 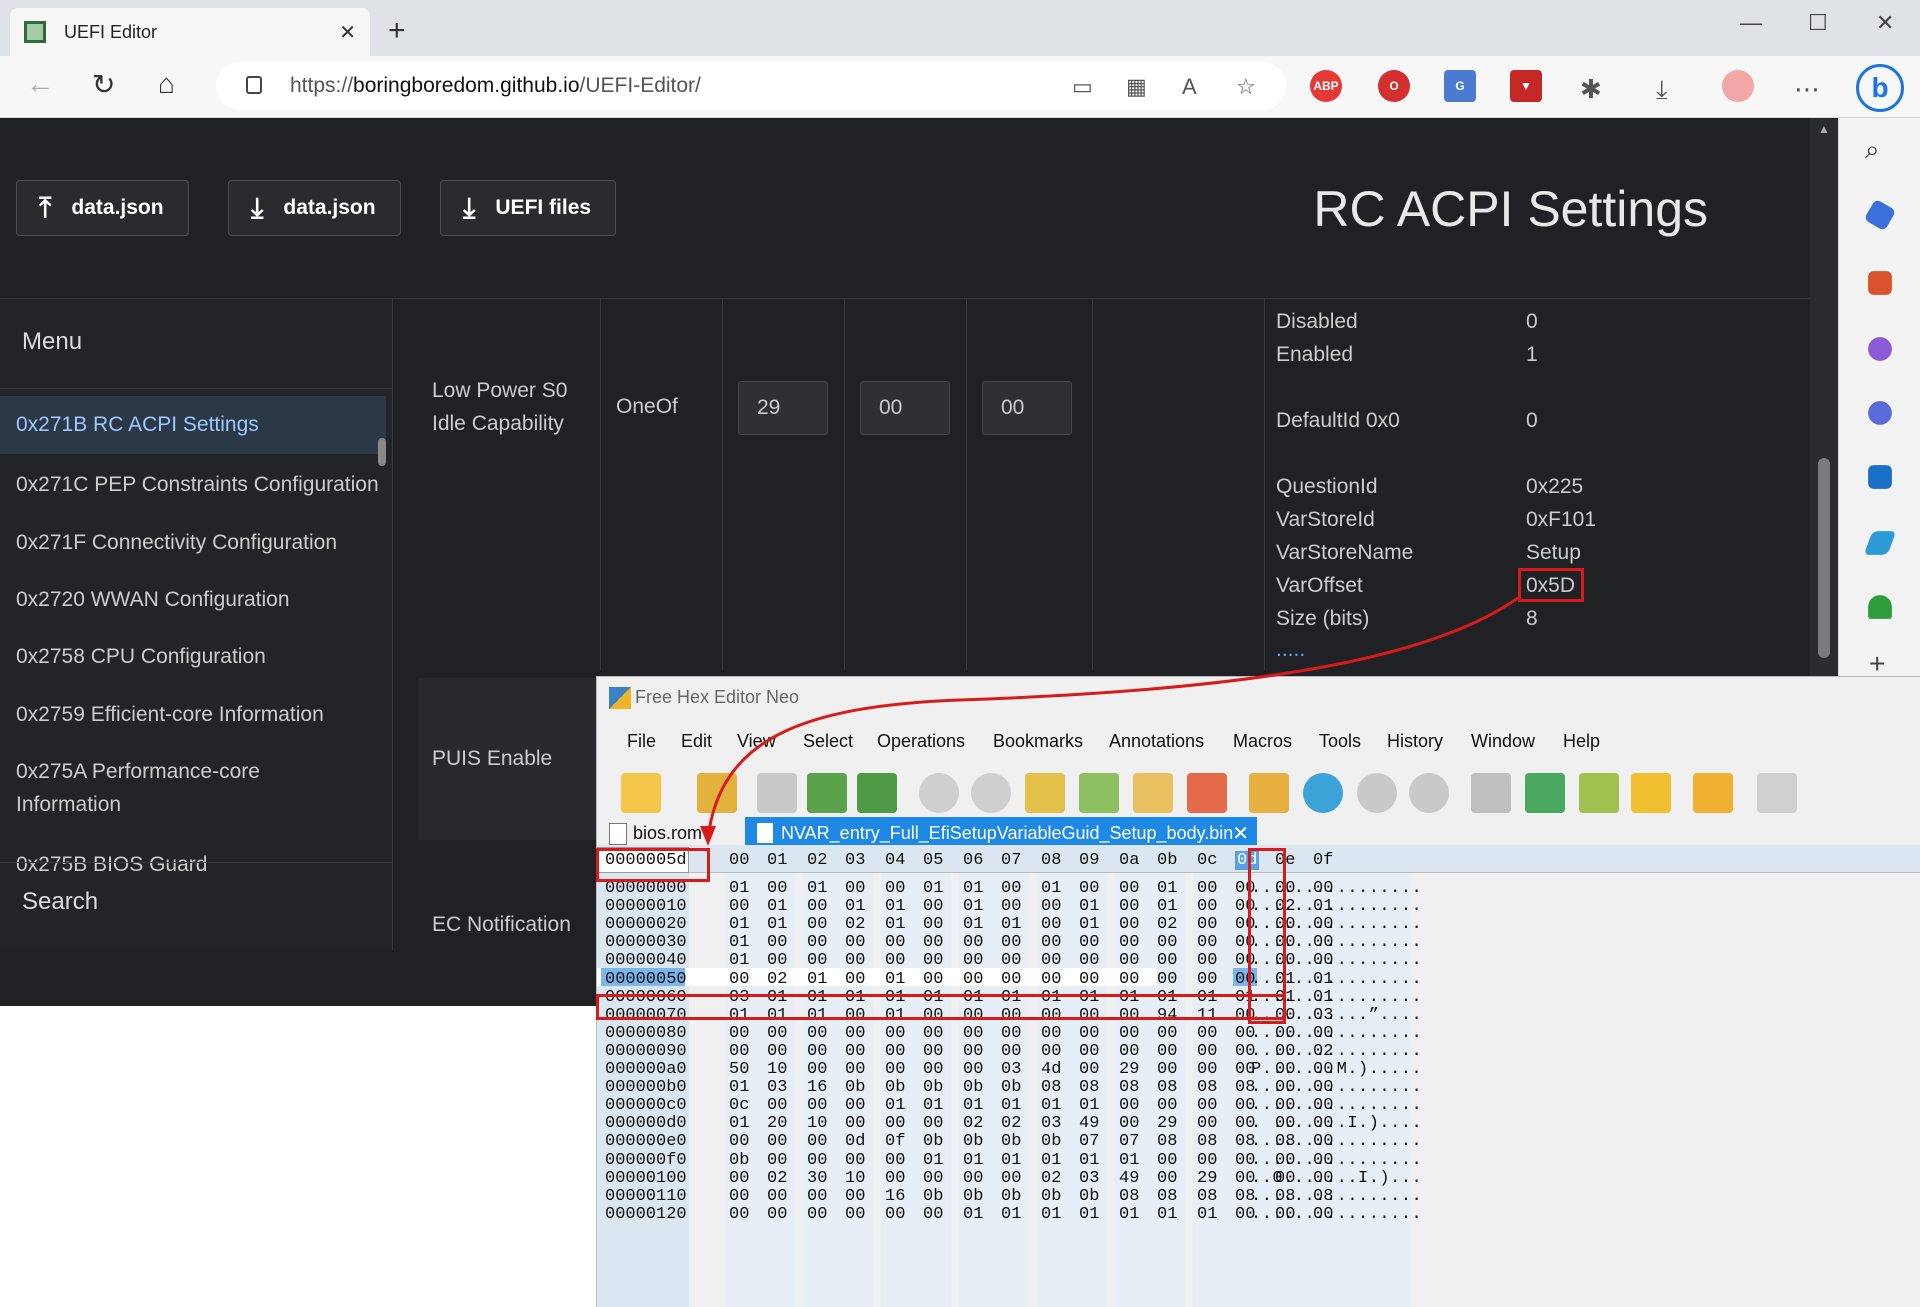 What do you see at coordinates (1038, 741) in the screenshot?
I see `menu-bookmarks: Bookmarks` at bounding box center [1038, 741].